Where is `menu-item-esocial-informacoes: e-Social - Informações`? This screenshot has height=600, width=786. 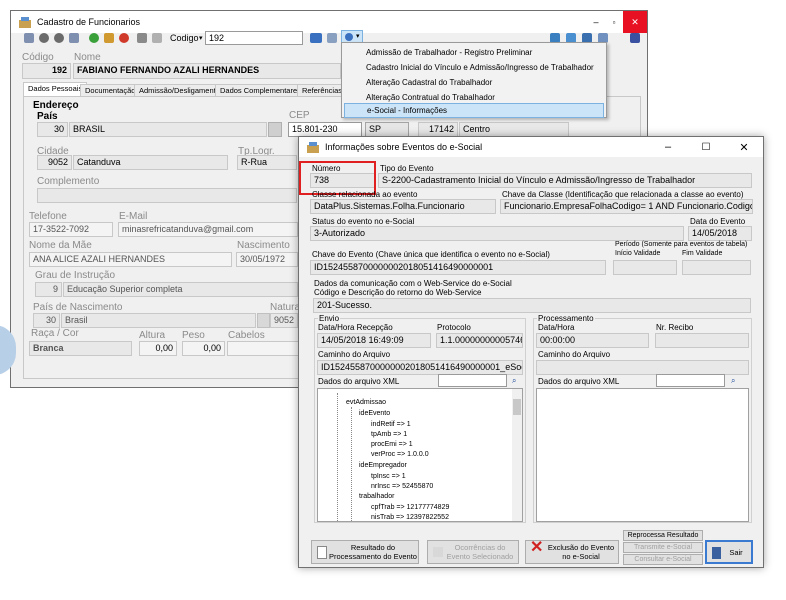
menu-item-esocial-informacoes: e-Social - Informações is located at coordinates (474, 110).